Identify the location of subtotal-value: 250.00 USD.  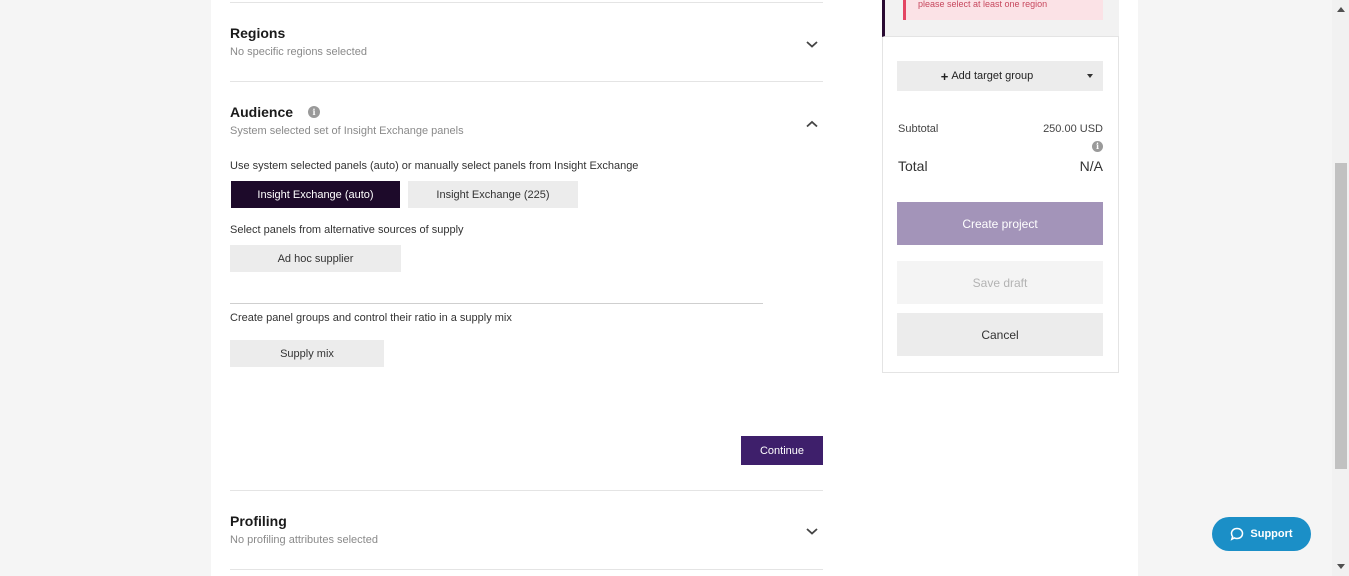
(1073, 129).